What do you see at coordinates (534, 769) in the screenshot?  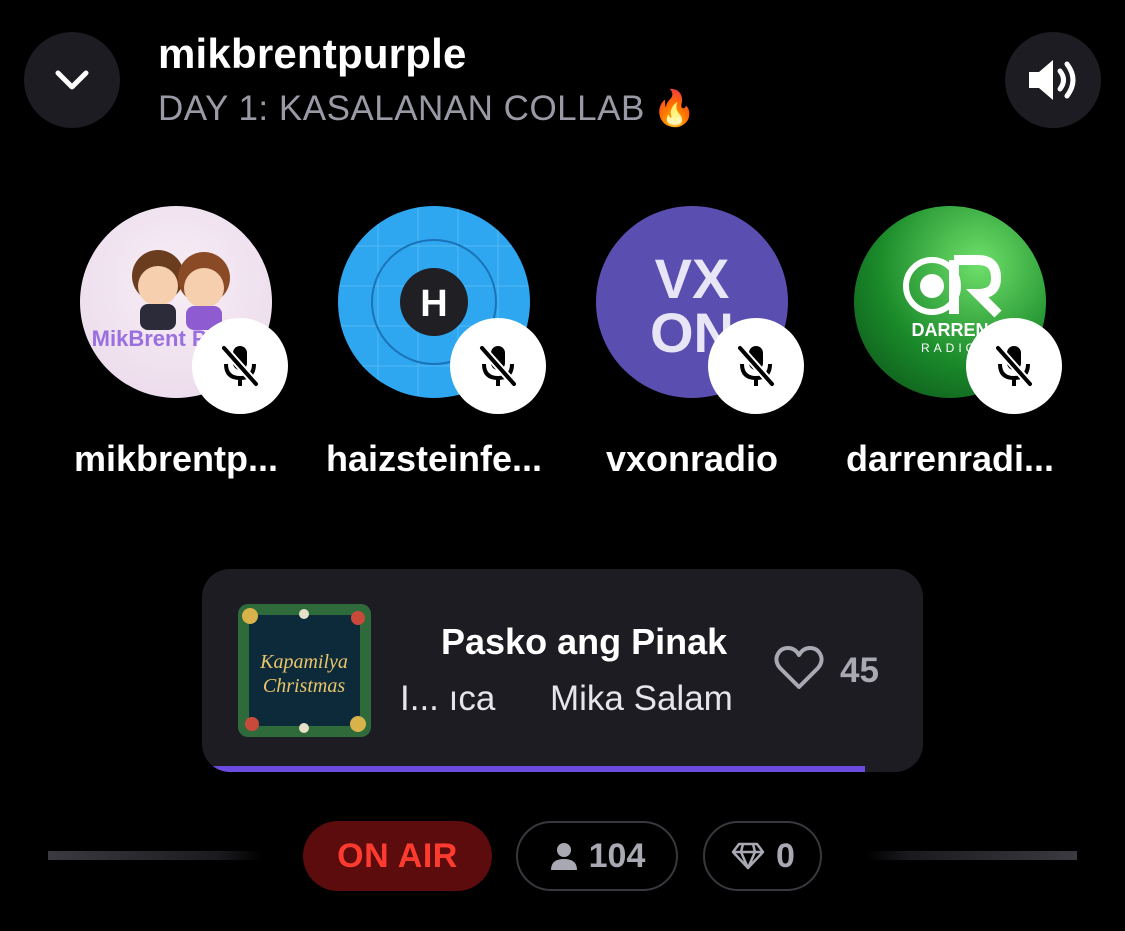 I see `track-progress-fill` at bounding box center [534, 769].